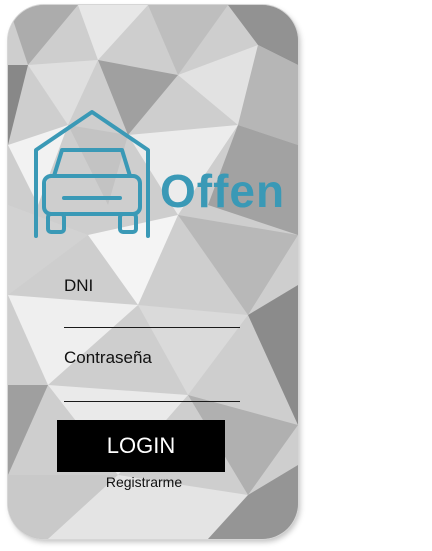 The height and width of the screenshot is (551, 432). Describe the element at coordinates (152, 401) in the screenshot. I see `password-underline` at that location.